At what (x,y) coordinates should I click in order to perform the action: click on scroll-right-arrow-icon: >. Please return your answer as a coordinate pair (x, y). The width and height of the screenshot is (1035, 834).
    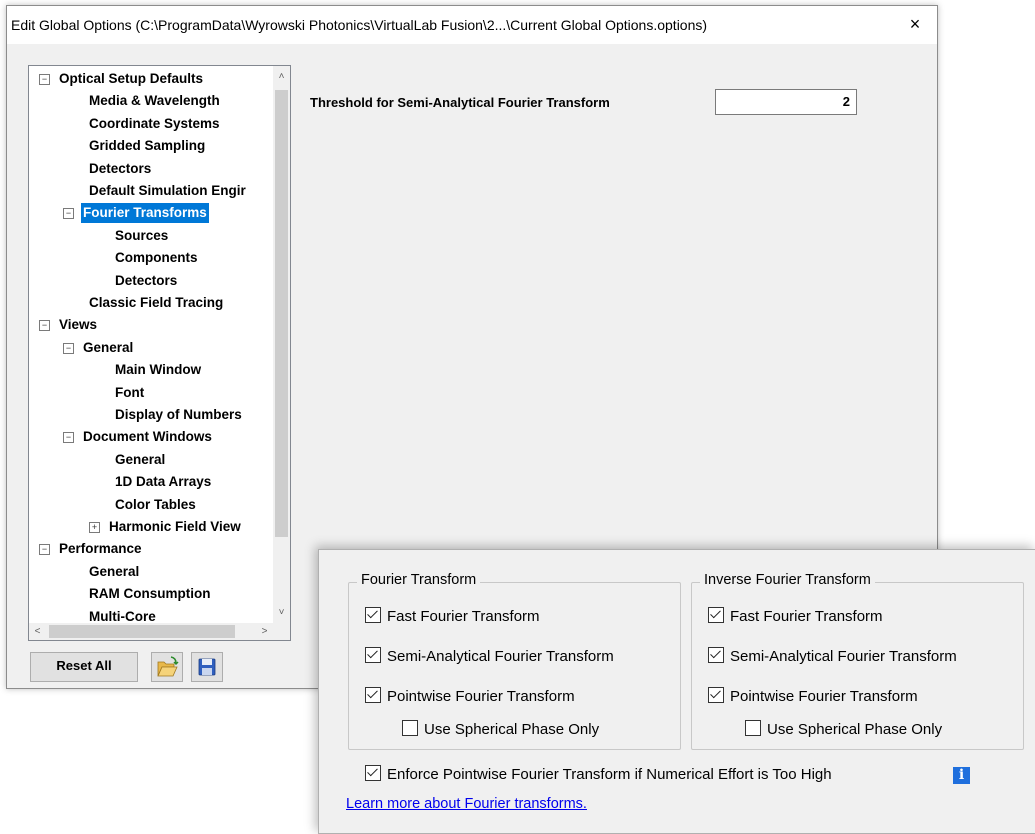
    Looking at the image, I should click on (264, 631).